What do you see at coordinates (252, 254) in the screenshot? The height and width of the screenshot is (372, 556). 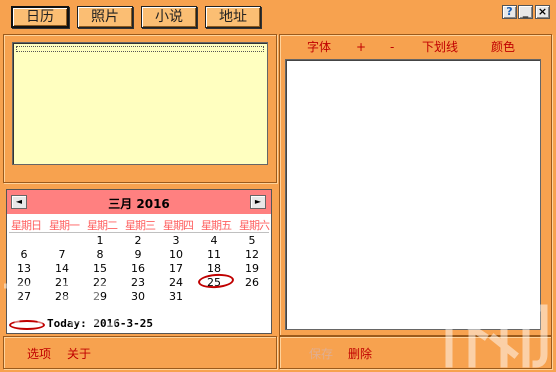 I see `calendar-day: 12` at bounding box center [252, 254].